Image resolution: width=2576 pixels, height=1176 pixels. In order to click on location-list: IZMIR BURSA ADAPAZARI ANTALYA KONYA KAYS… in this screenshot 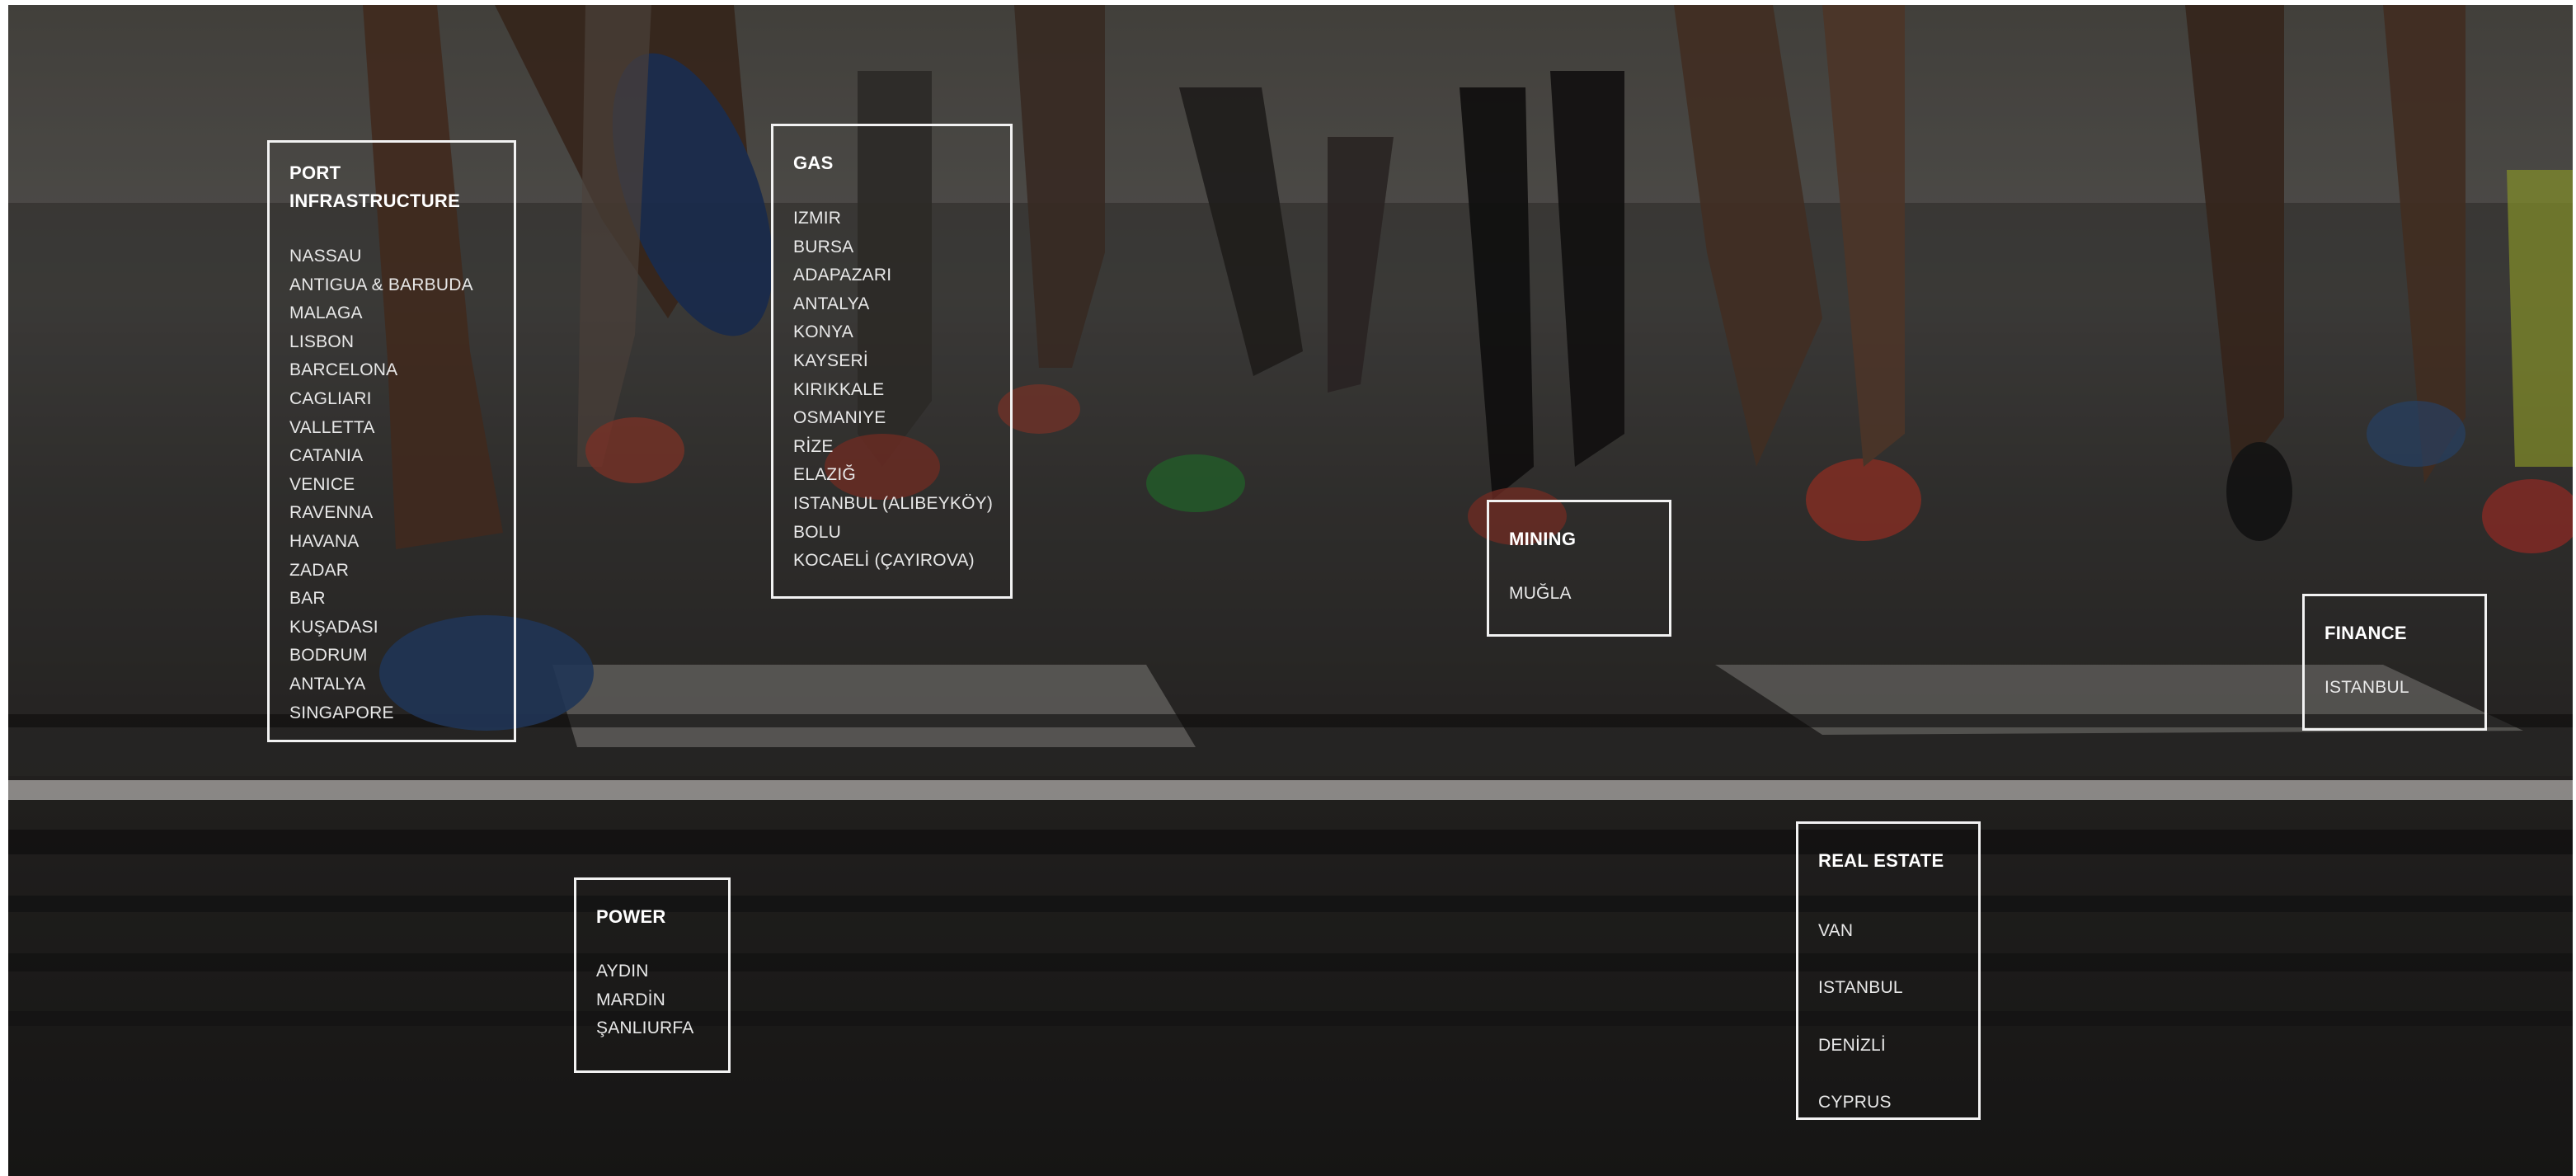, I will do `click(893, 390)`.